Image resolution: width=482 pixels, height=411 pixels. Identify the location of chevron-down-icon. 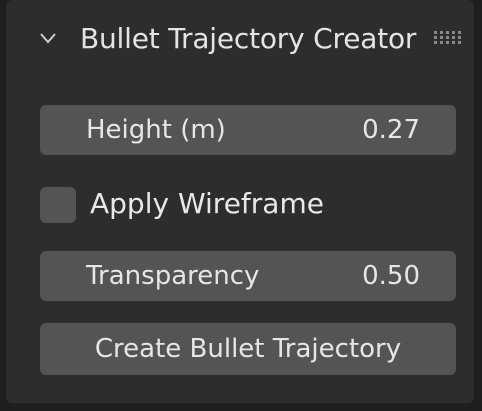
(48, 38).